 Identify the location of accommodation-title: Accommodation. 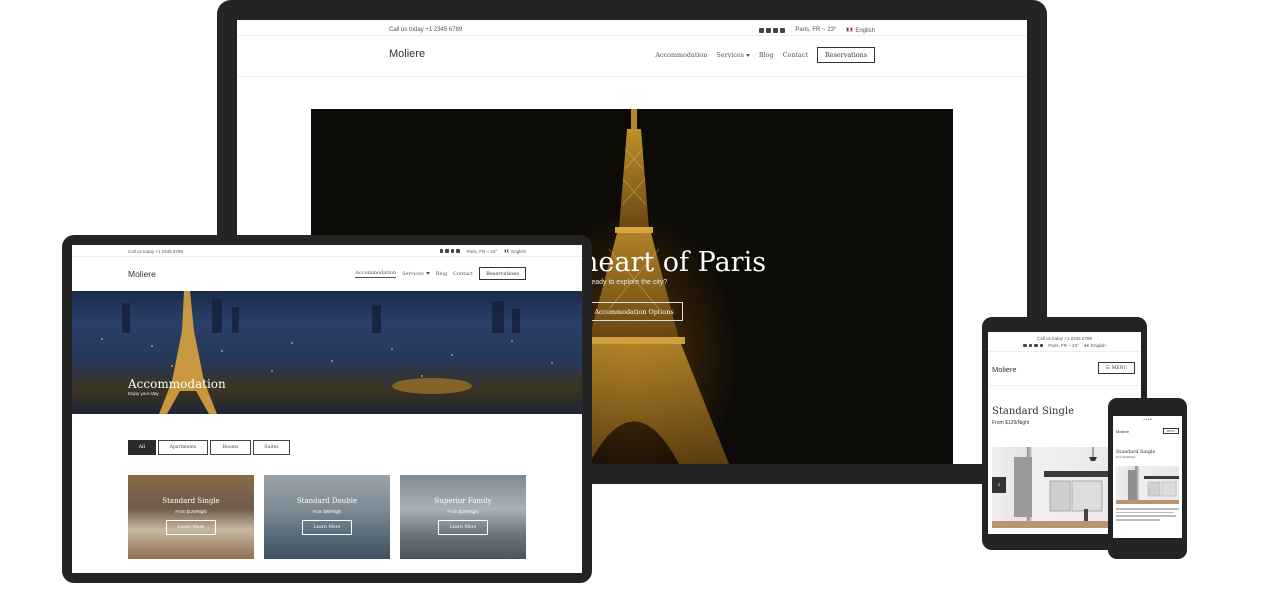
(177, 384).